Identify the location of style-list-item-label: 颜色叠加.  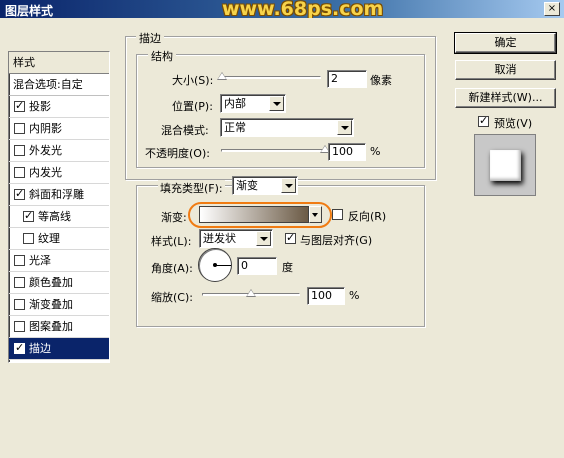
(51, 282).